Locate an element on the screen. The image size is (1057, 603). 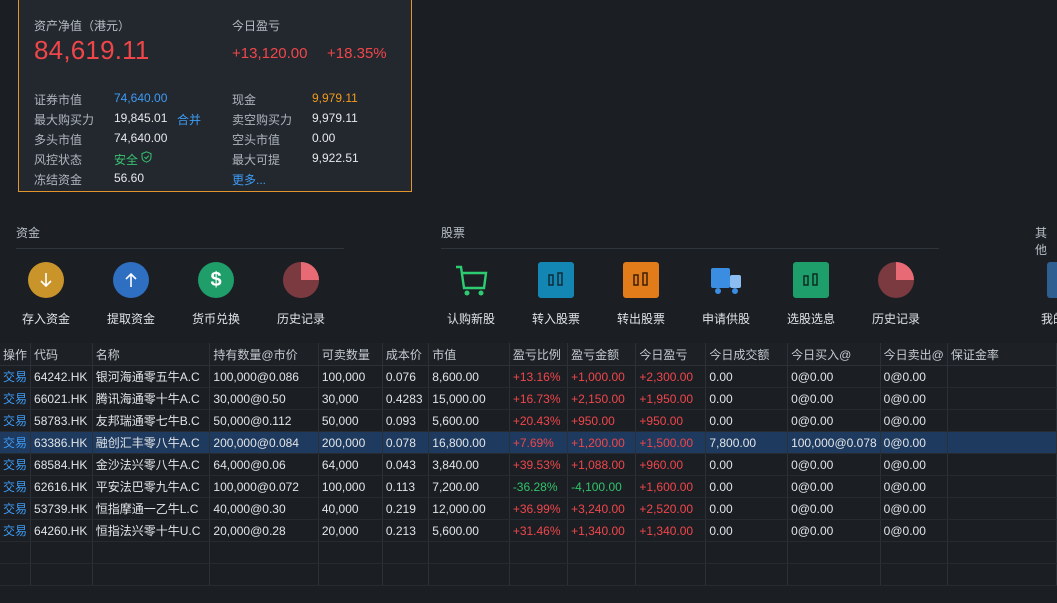
select-dividend-button: 选股选息 is located at coordinates (811, 294).